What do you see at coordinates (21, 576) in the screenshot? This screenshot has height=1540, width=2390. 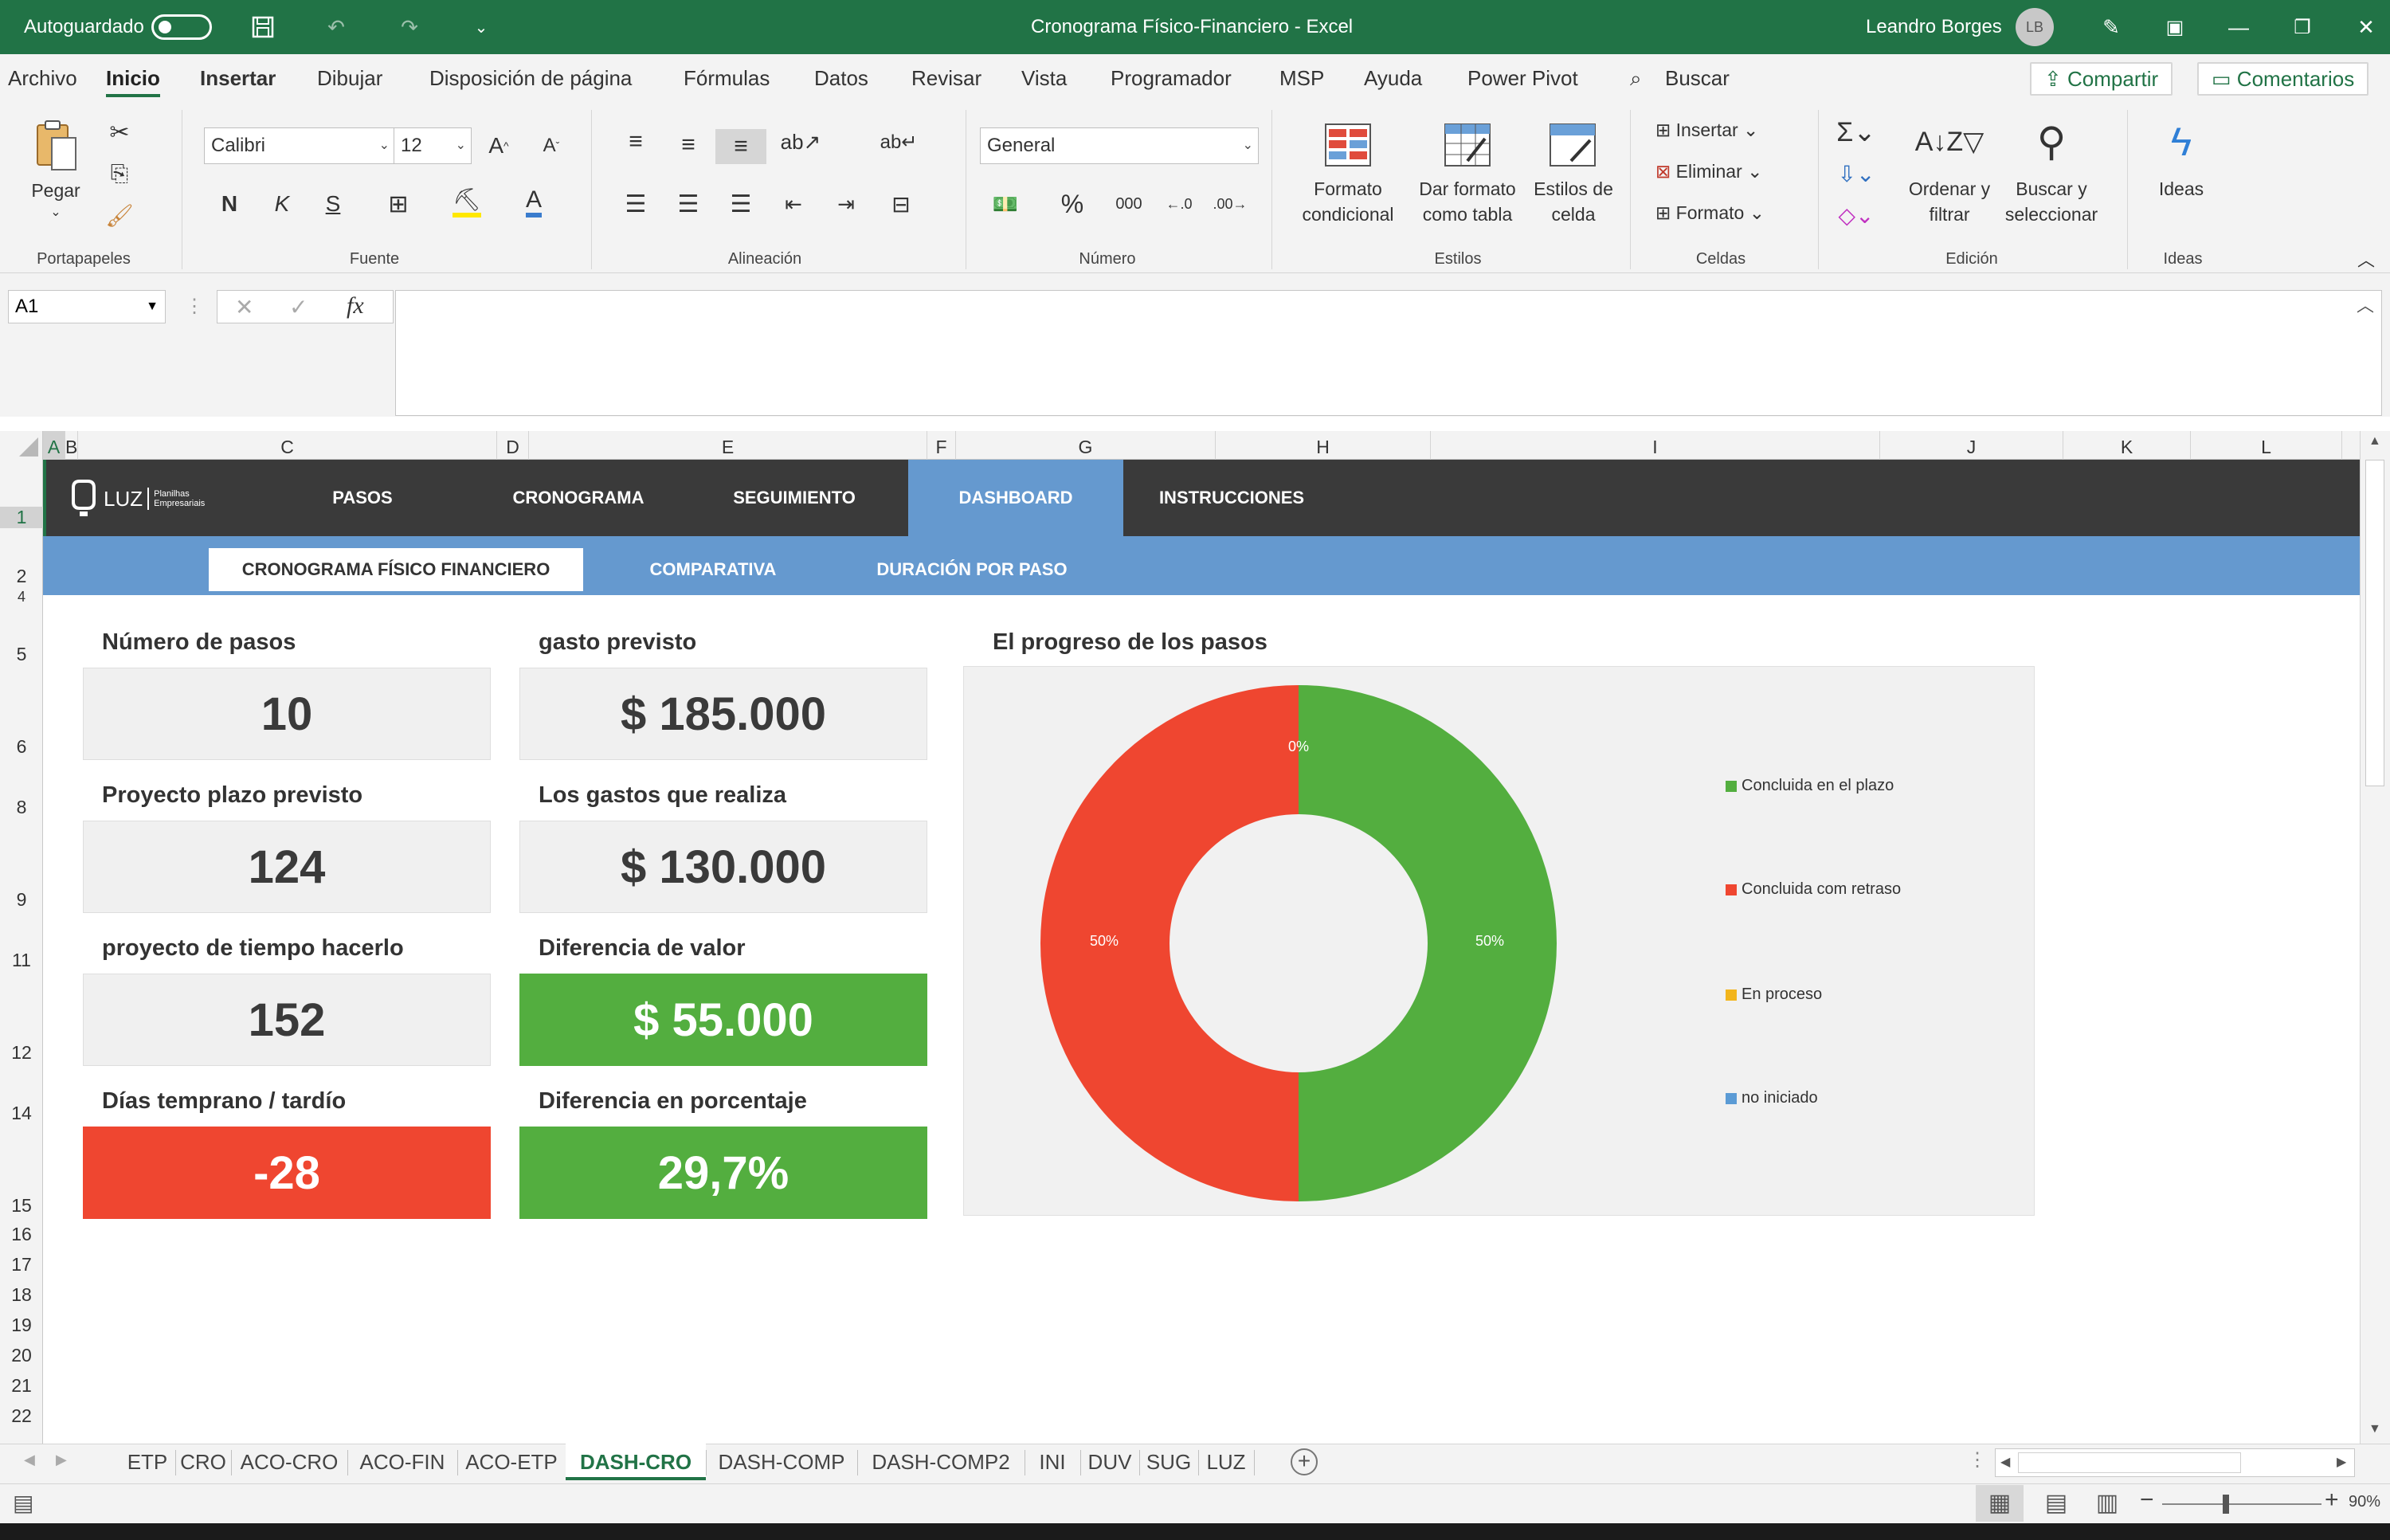 I see `row-header-2: 2` at bounding box center [21, 576].